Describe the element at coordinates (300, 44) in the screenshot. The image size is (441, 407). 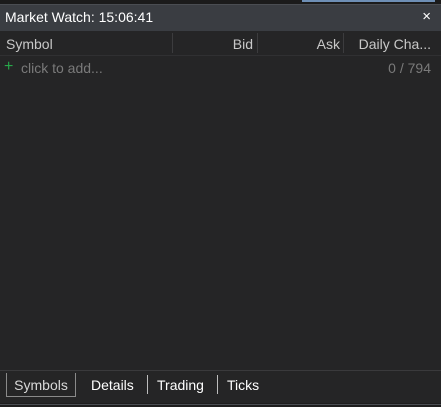
I see `column-header-ask: Ask` at that location.